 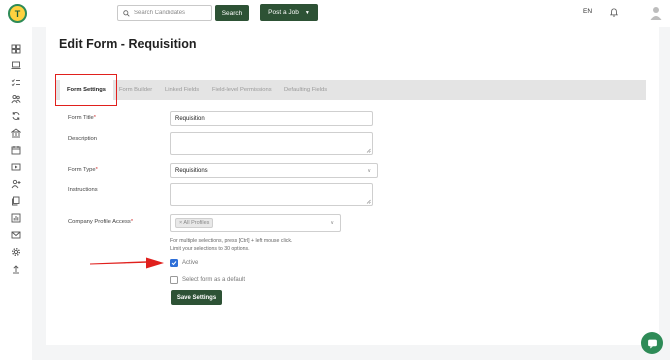 I want to click on annotation-arrow, so click(x=127, y=263).